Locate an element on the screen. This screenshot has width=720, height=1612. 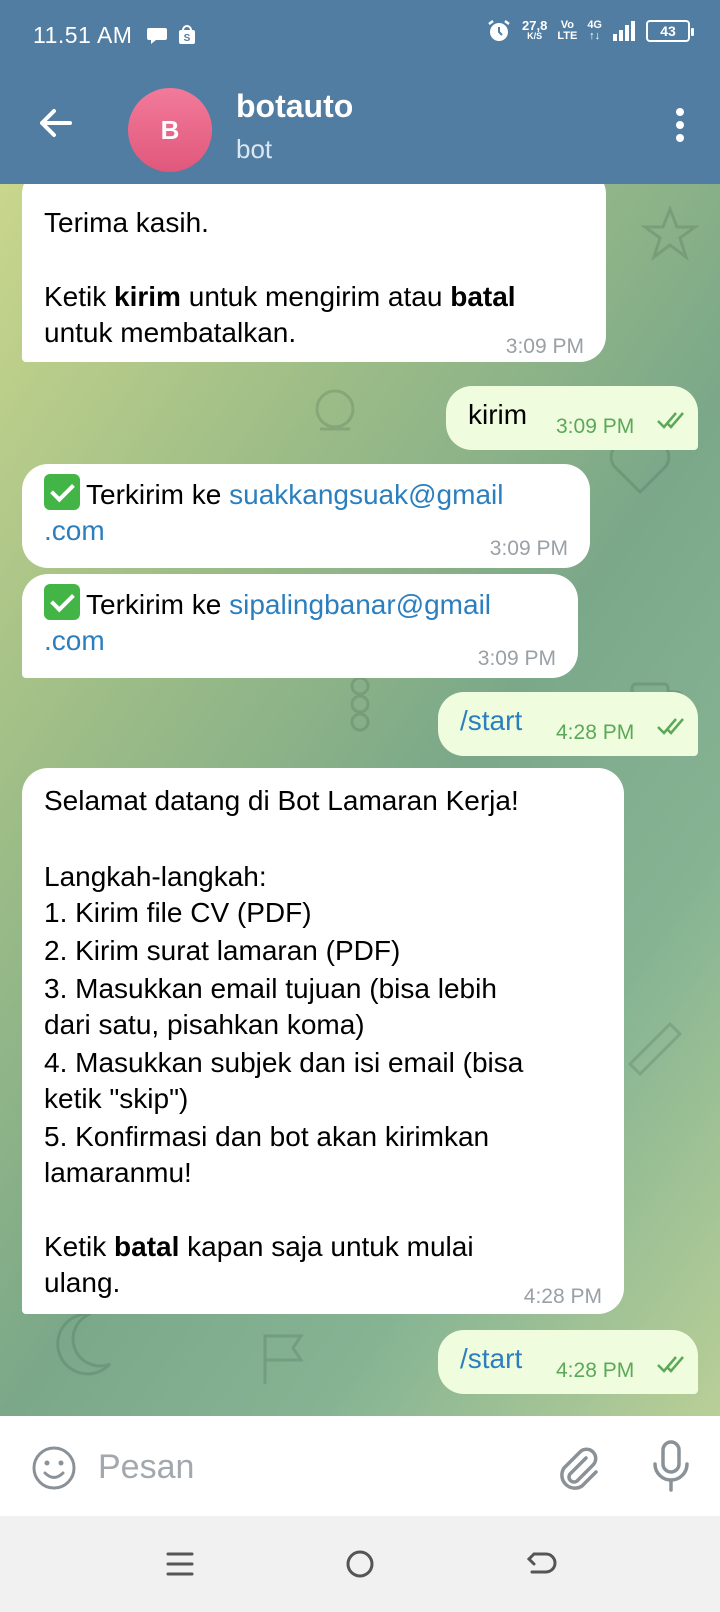
message-line: Terkirim ke suakkangsuak@gmail is located at coordinates (273, 494).